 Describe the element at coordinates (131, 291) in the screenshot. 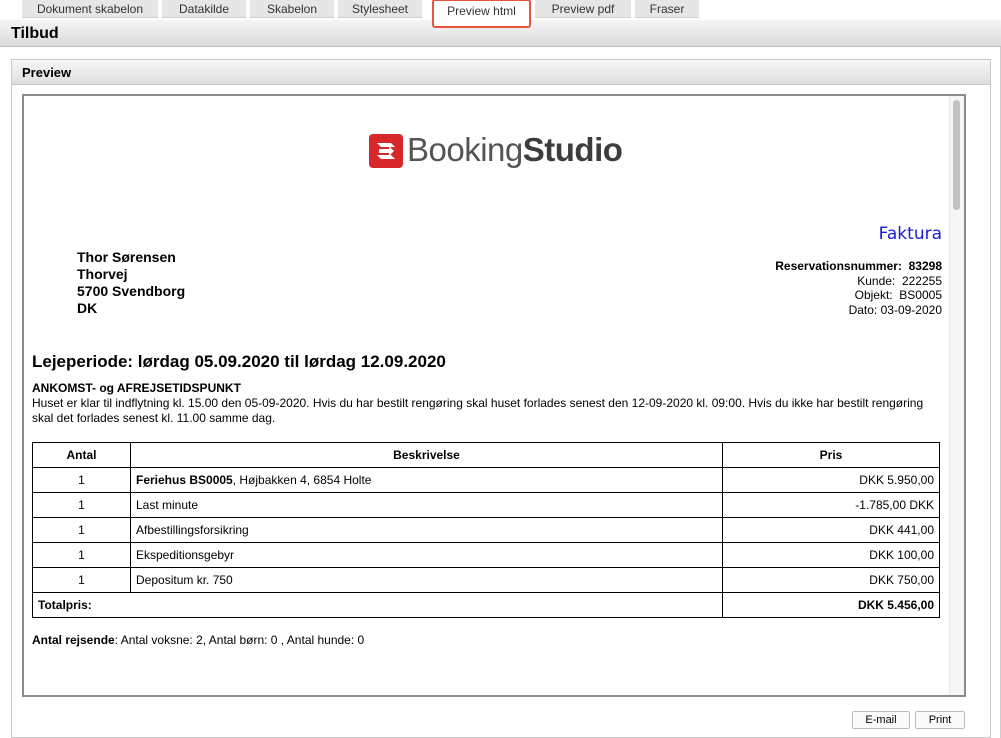

I see `customer-city: 5700 Svendborg` at that location.